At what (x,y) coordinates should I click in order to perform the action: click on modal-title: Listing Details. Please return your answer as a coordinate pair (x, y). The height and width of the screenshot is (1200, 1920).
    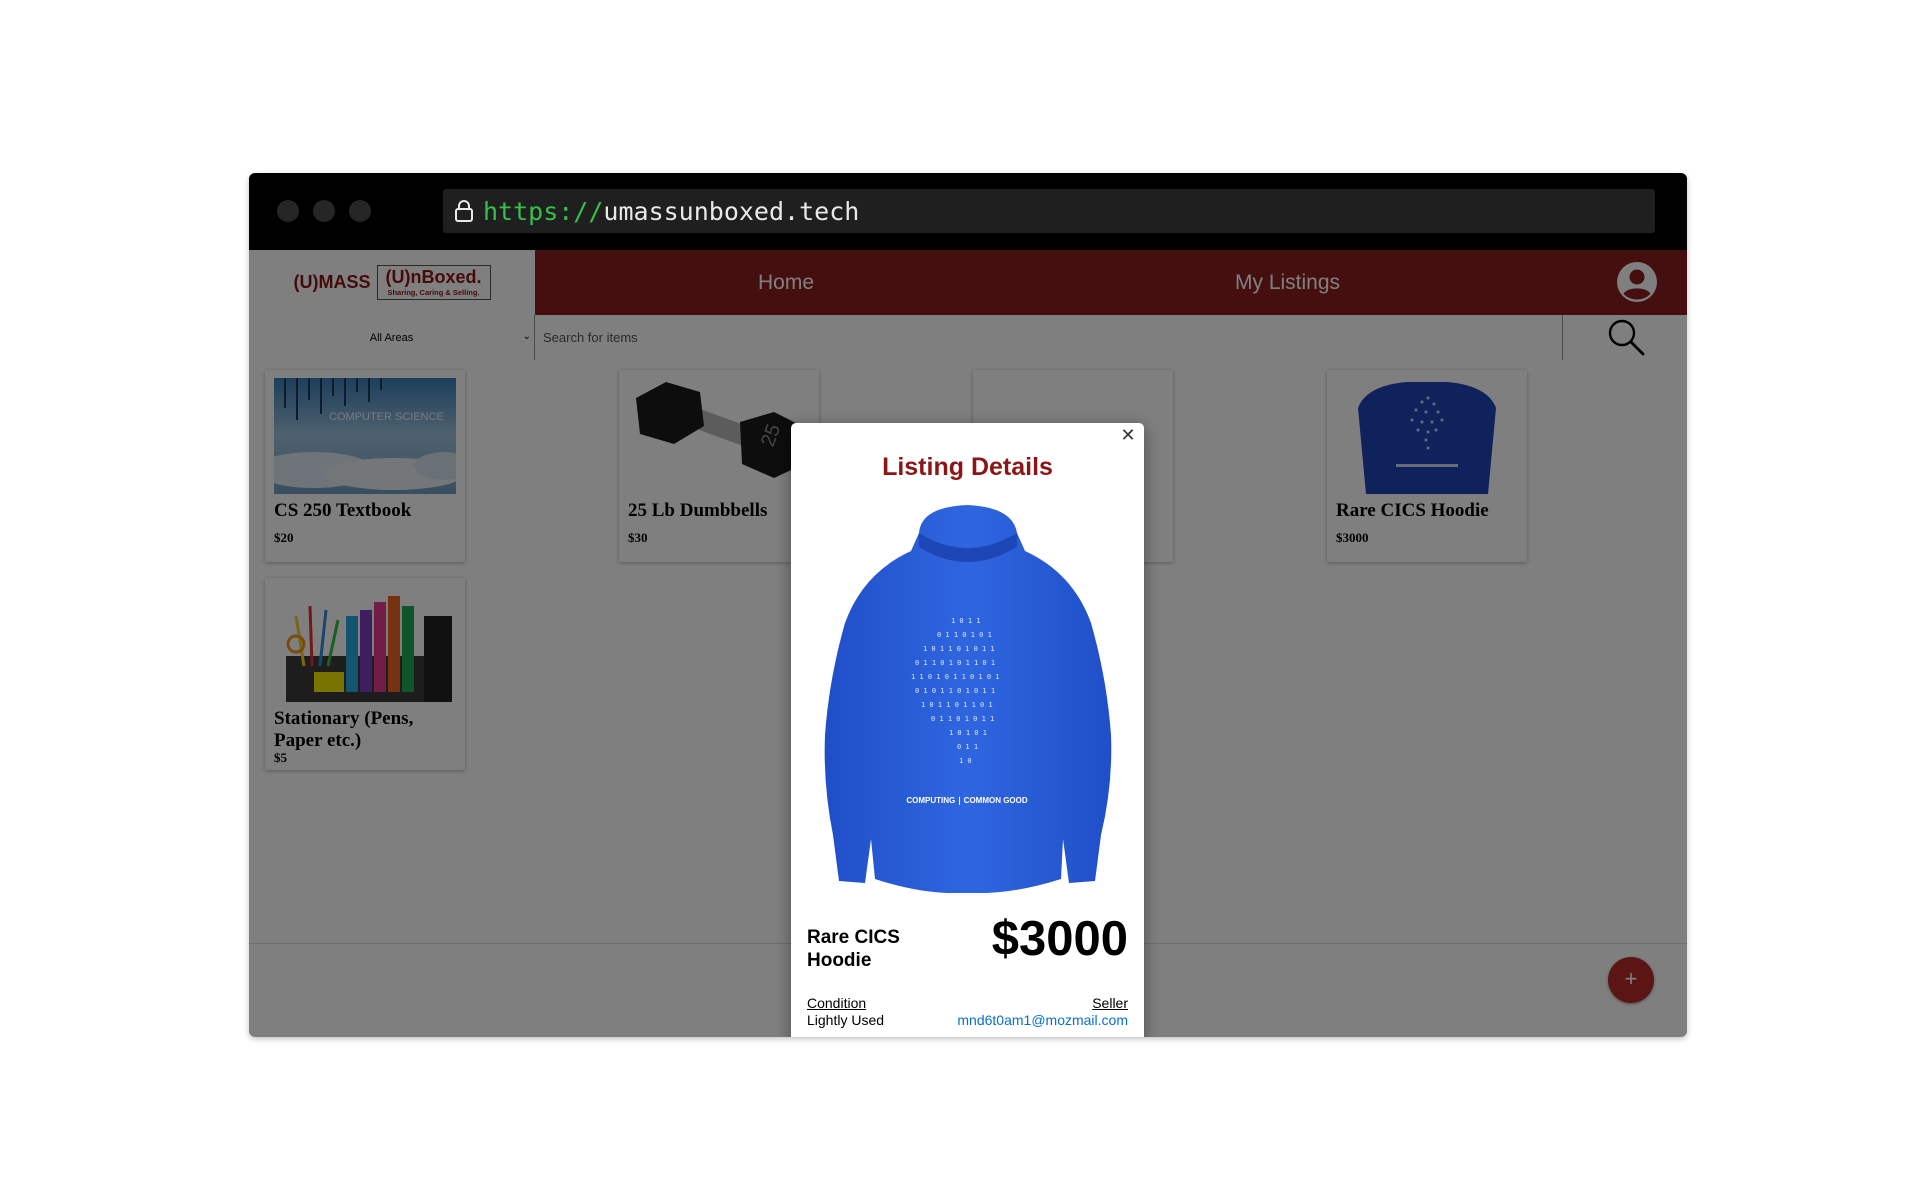
    Looking at the image, I should click on (967, 467).